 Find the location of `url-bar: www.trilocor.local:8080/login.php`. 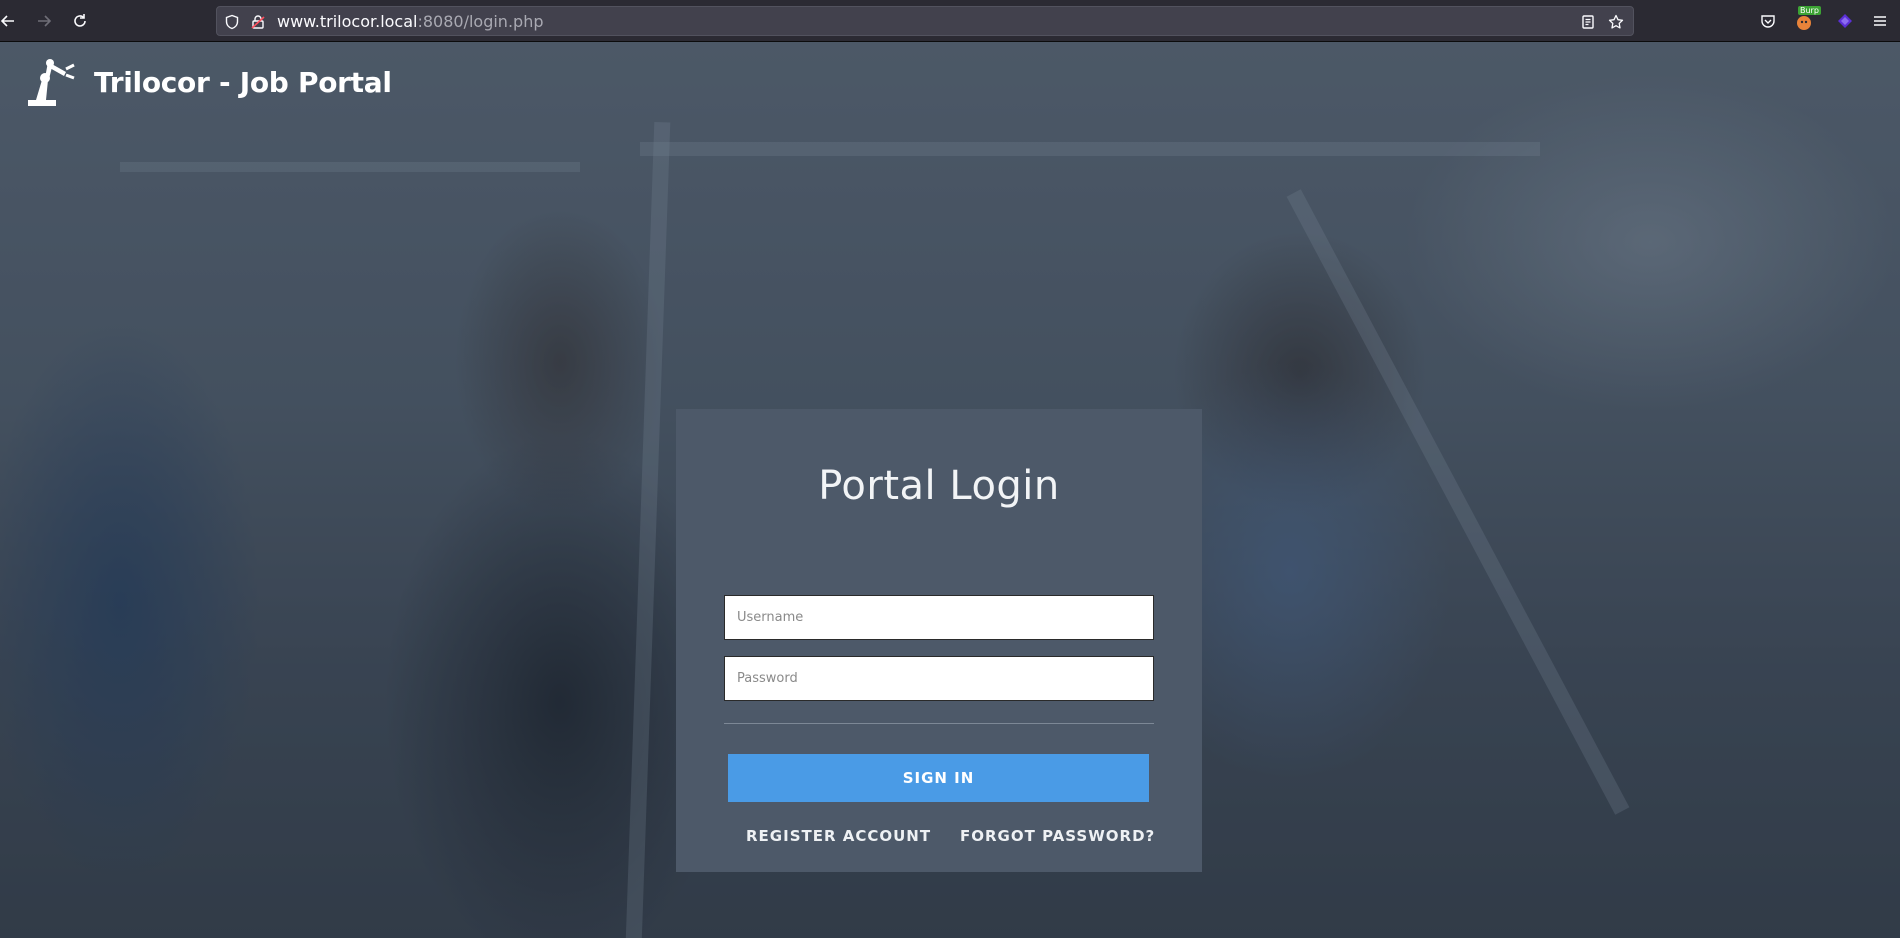

url-bar: www.trilocor.local:8080/login.php is located at coordinates (925, 21).